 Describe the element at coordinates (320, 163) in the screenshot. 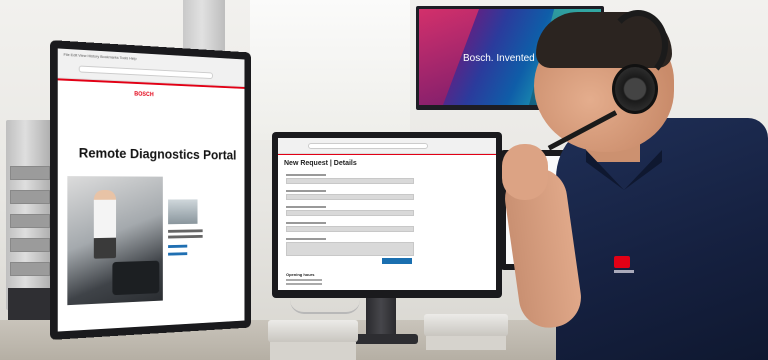

I see `form-title: New Request | Details` at that location.